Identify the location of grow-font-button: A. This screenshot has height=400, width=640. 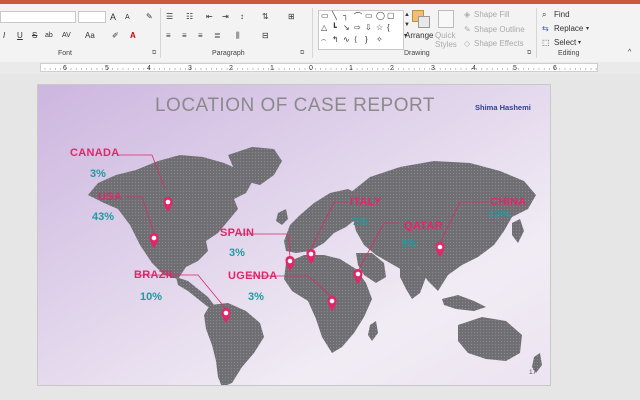
(113, 17).